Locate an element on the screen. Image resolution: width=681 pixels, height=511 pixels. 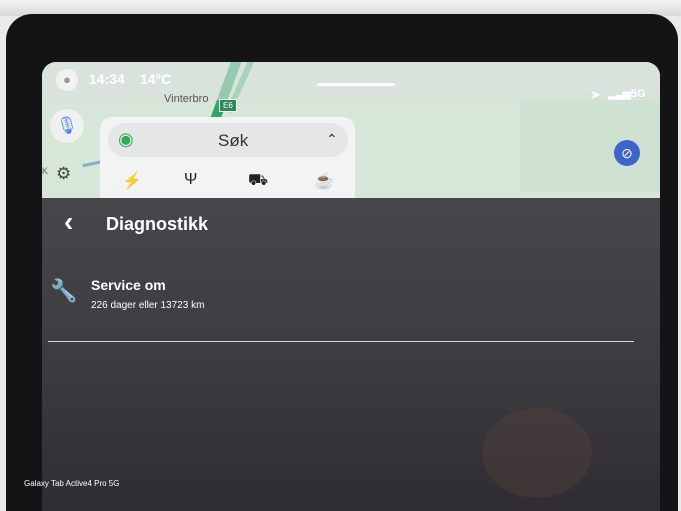
road-shield: E6 is located at coordinates (228, 105).